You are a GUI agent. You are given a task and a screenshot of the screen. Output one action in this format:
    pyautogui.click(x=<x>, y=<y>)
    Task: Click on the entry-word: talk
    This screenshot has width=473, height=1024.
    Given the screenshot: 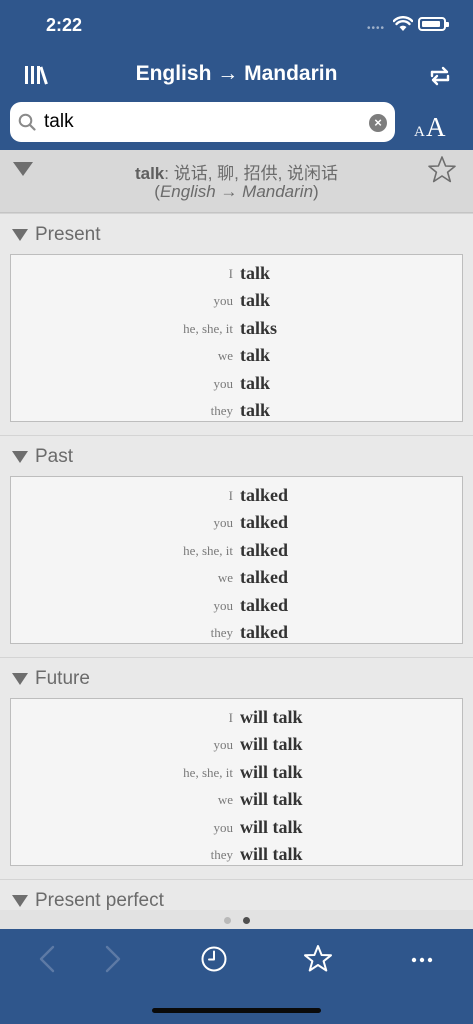 What is the action you would take?
    pyautogui.click(x=149, y=173)
    